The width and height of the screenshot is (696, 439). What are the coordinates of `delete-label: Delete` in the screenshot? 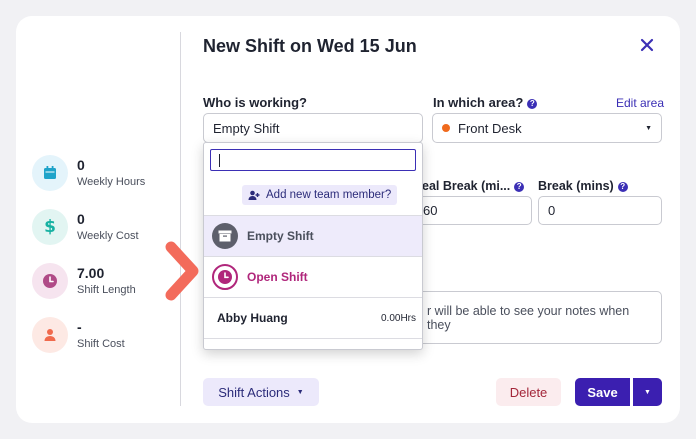 It's located at (528, 392).